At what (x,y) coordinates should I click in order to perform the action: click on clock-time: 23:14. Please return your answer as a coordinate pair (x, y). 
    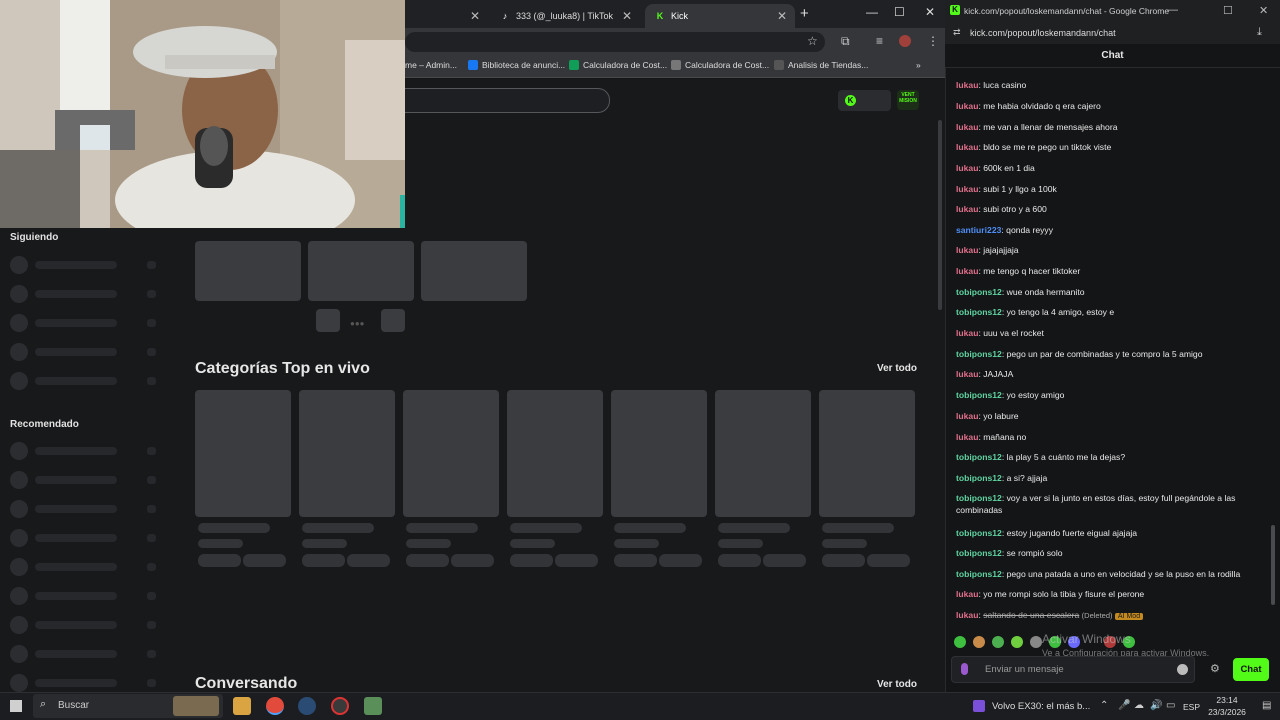
    Looking at the image, I should click on (1227, 700).